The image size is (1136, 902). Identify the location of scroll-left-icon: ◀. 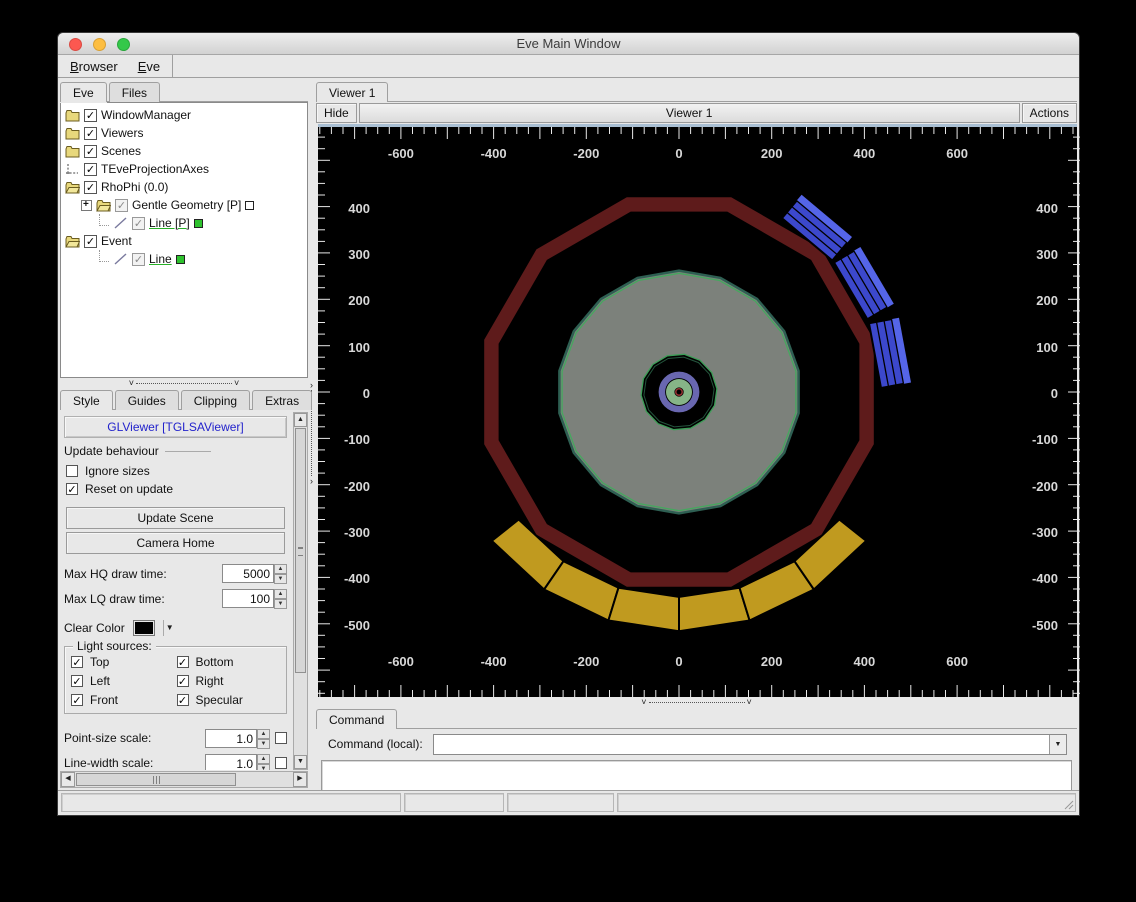
(68, 779).